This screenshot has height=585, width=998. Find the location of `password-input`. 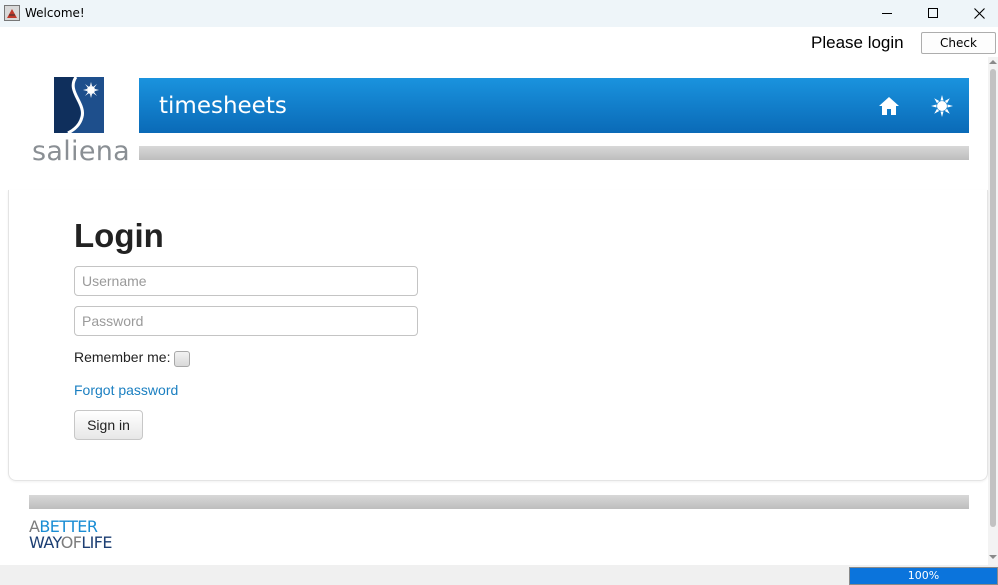

password-input is located at coordinates (246, 321).